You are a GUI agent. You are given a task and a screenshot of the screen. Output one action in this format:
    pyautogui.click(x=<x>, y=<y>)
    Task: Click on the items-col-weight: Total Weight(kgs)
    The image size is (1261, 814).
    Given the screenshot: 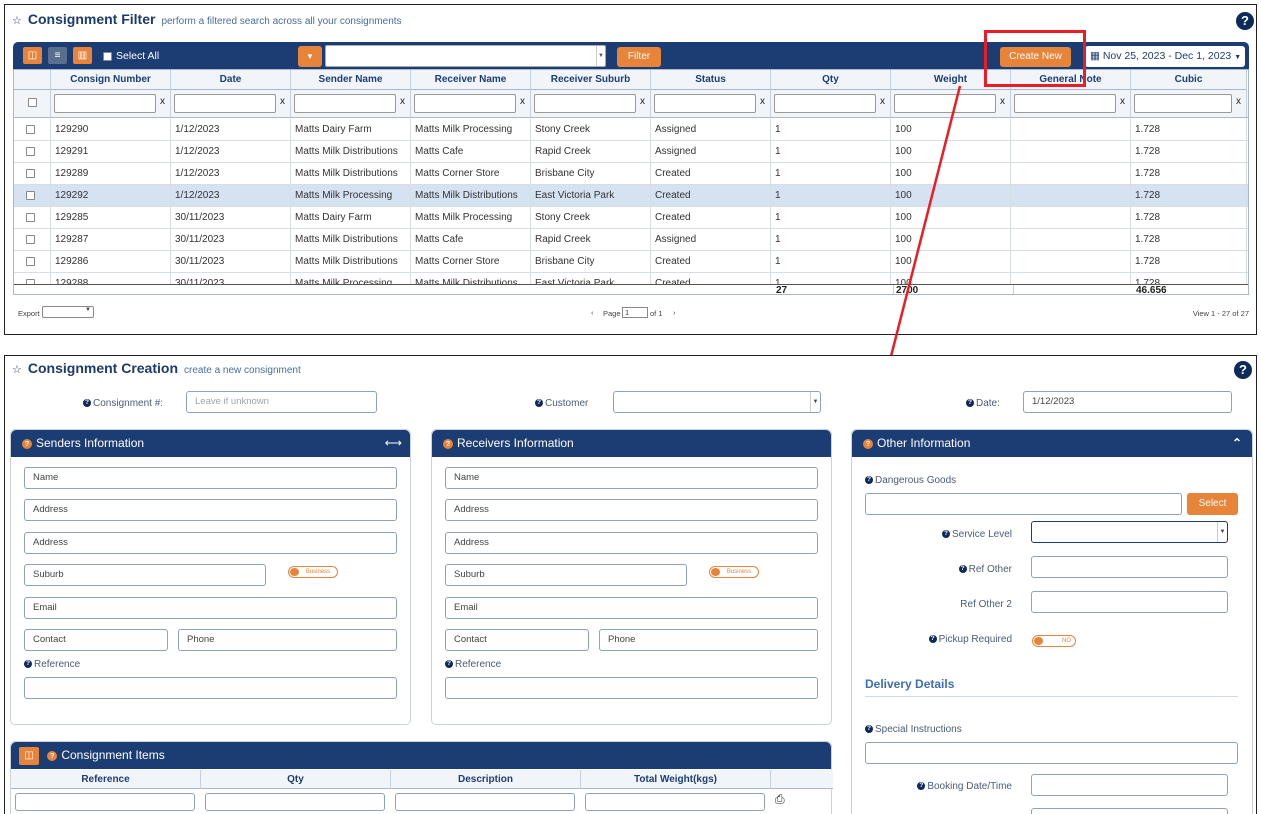 What is the action you would take?
    pyautogui.click(x=676, y=779)
    